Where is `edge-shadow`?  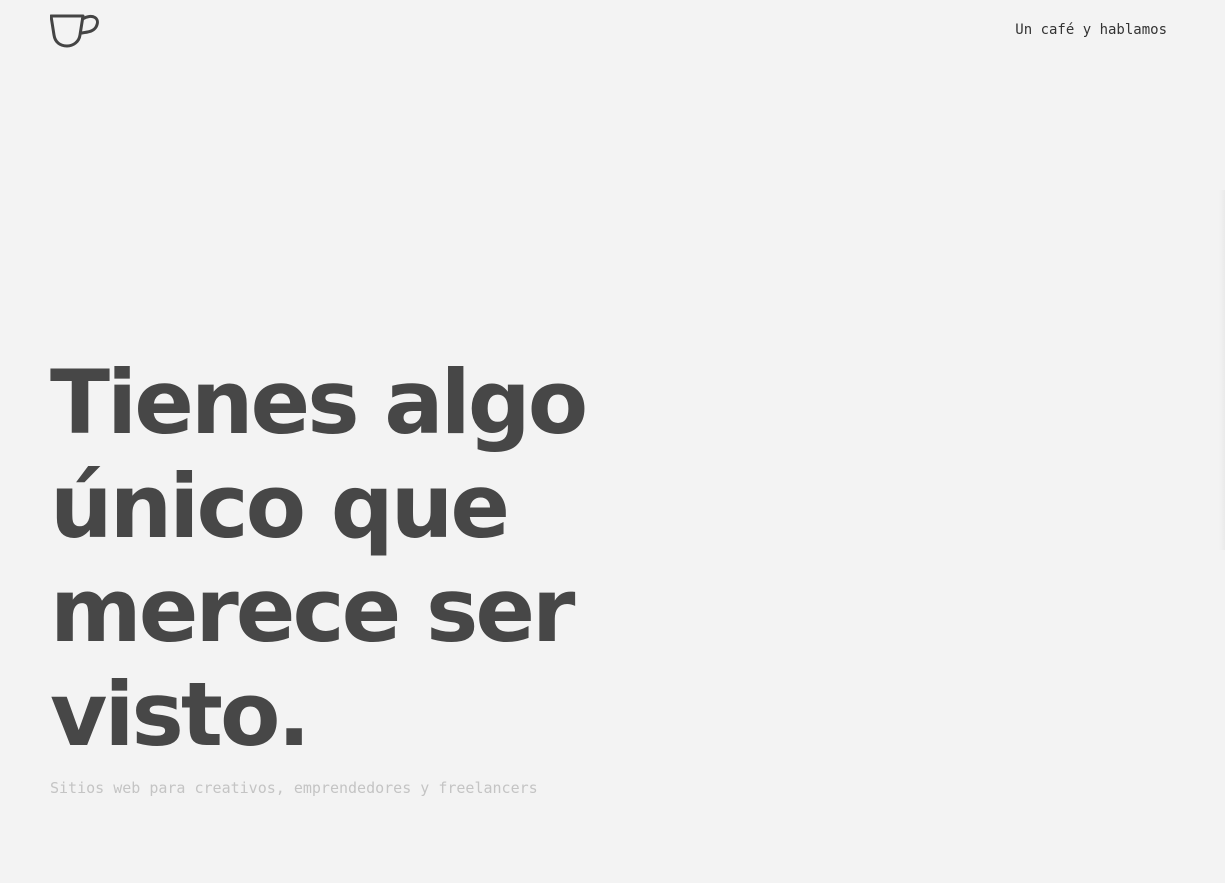 edge-shadow is located at coordinates (1222, 370).